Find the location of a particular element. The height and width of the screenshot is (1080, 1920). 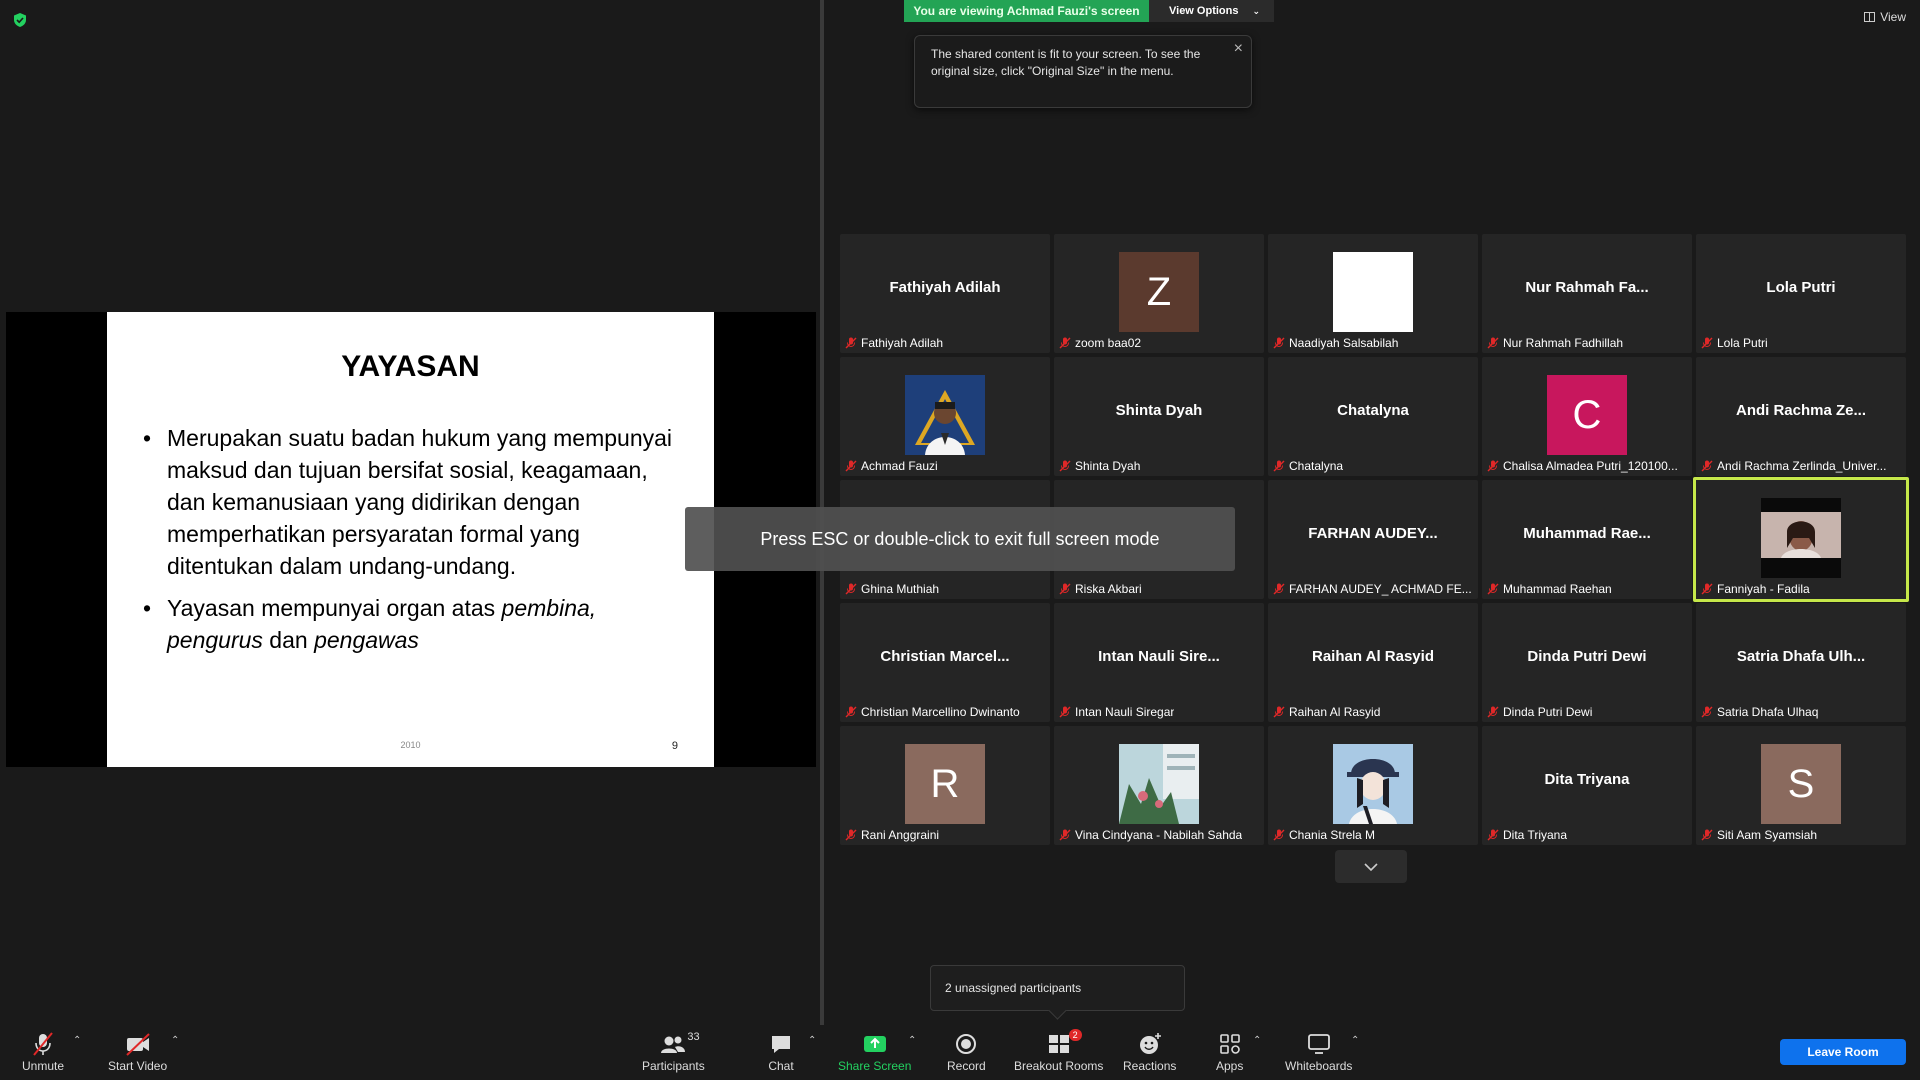

participant-tile: Chatalyna Chatalyna is located at coordinates (1373, 416).